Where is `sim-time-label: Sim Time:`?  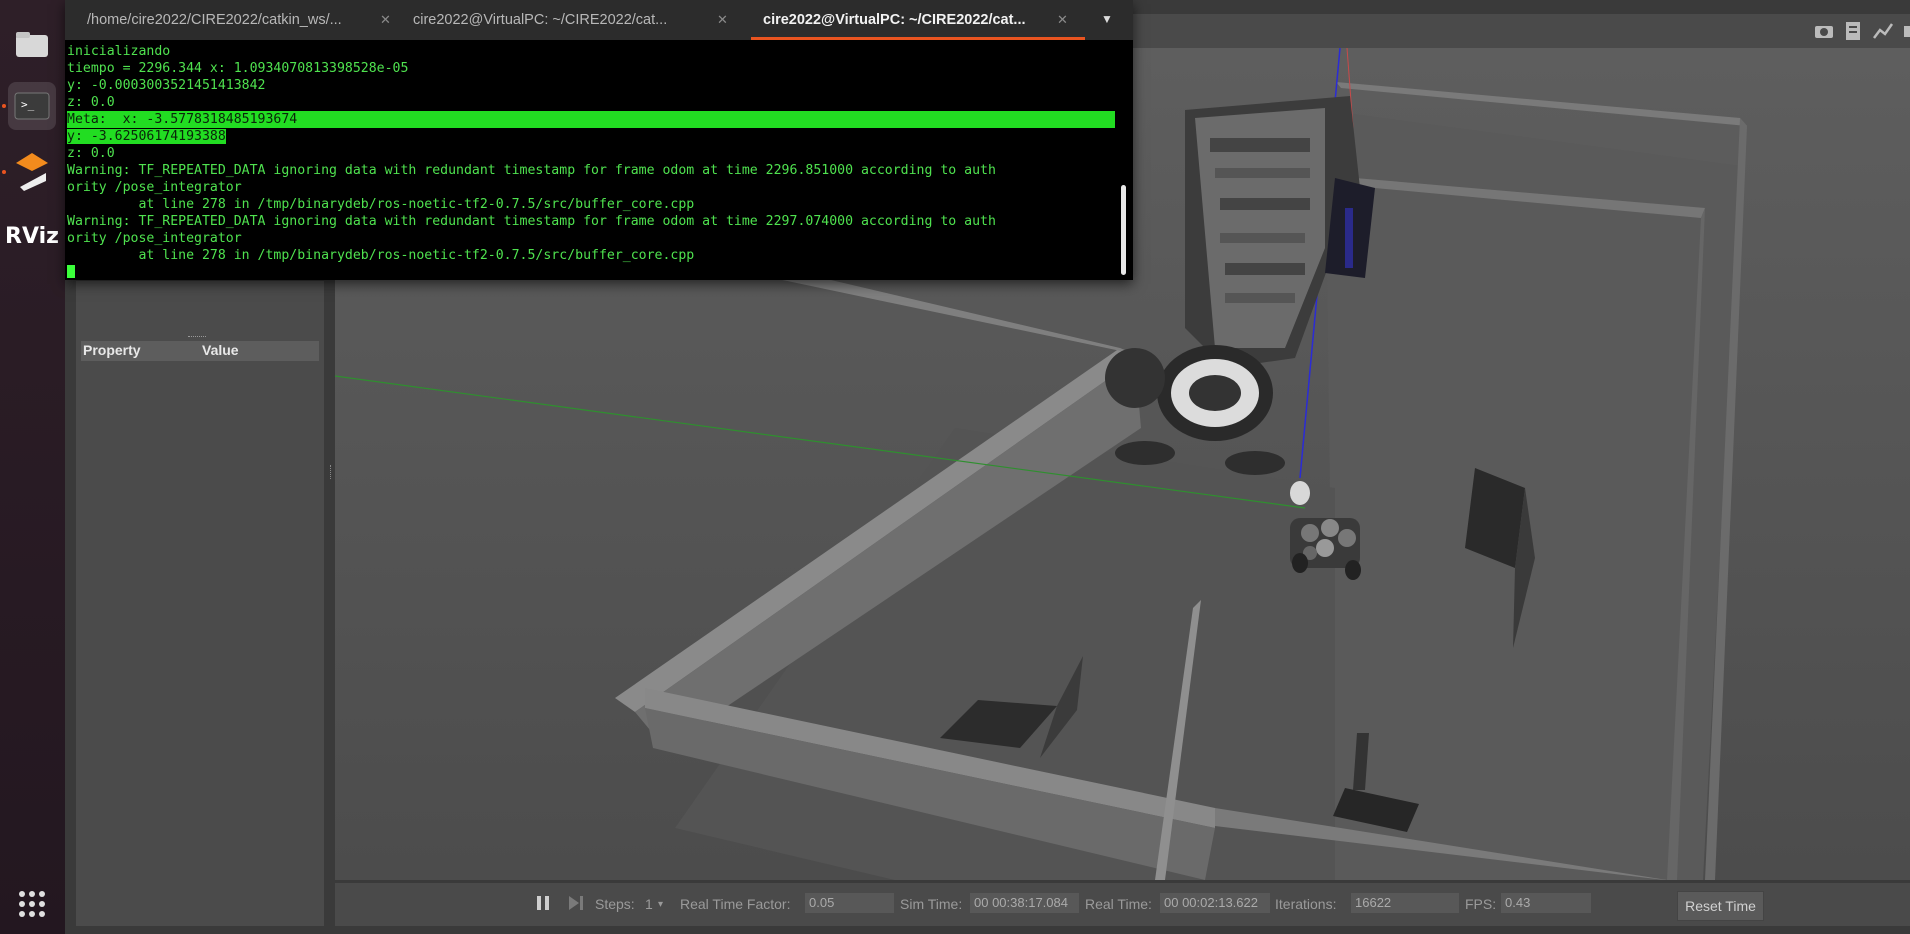 sim-time-label: Sim Time: is located at coordinates (931, 904).